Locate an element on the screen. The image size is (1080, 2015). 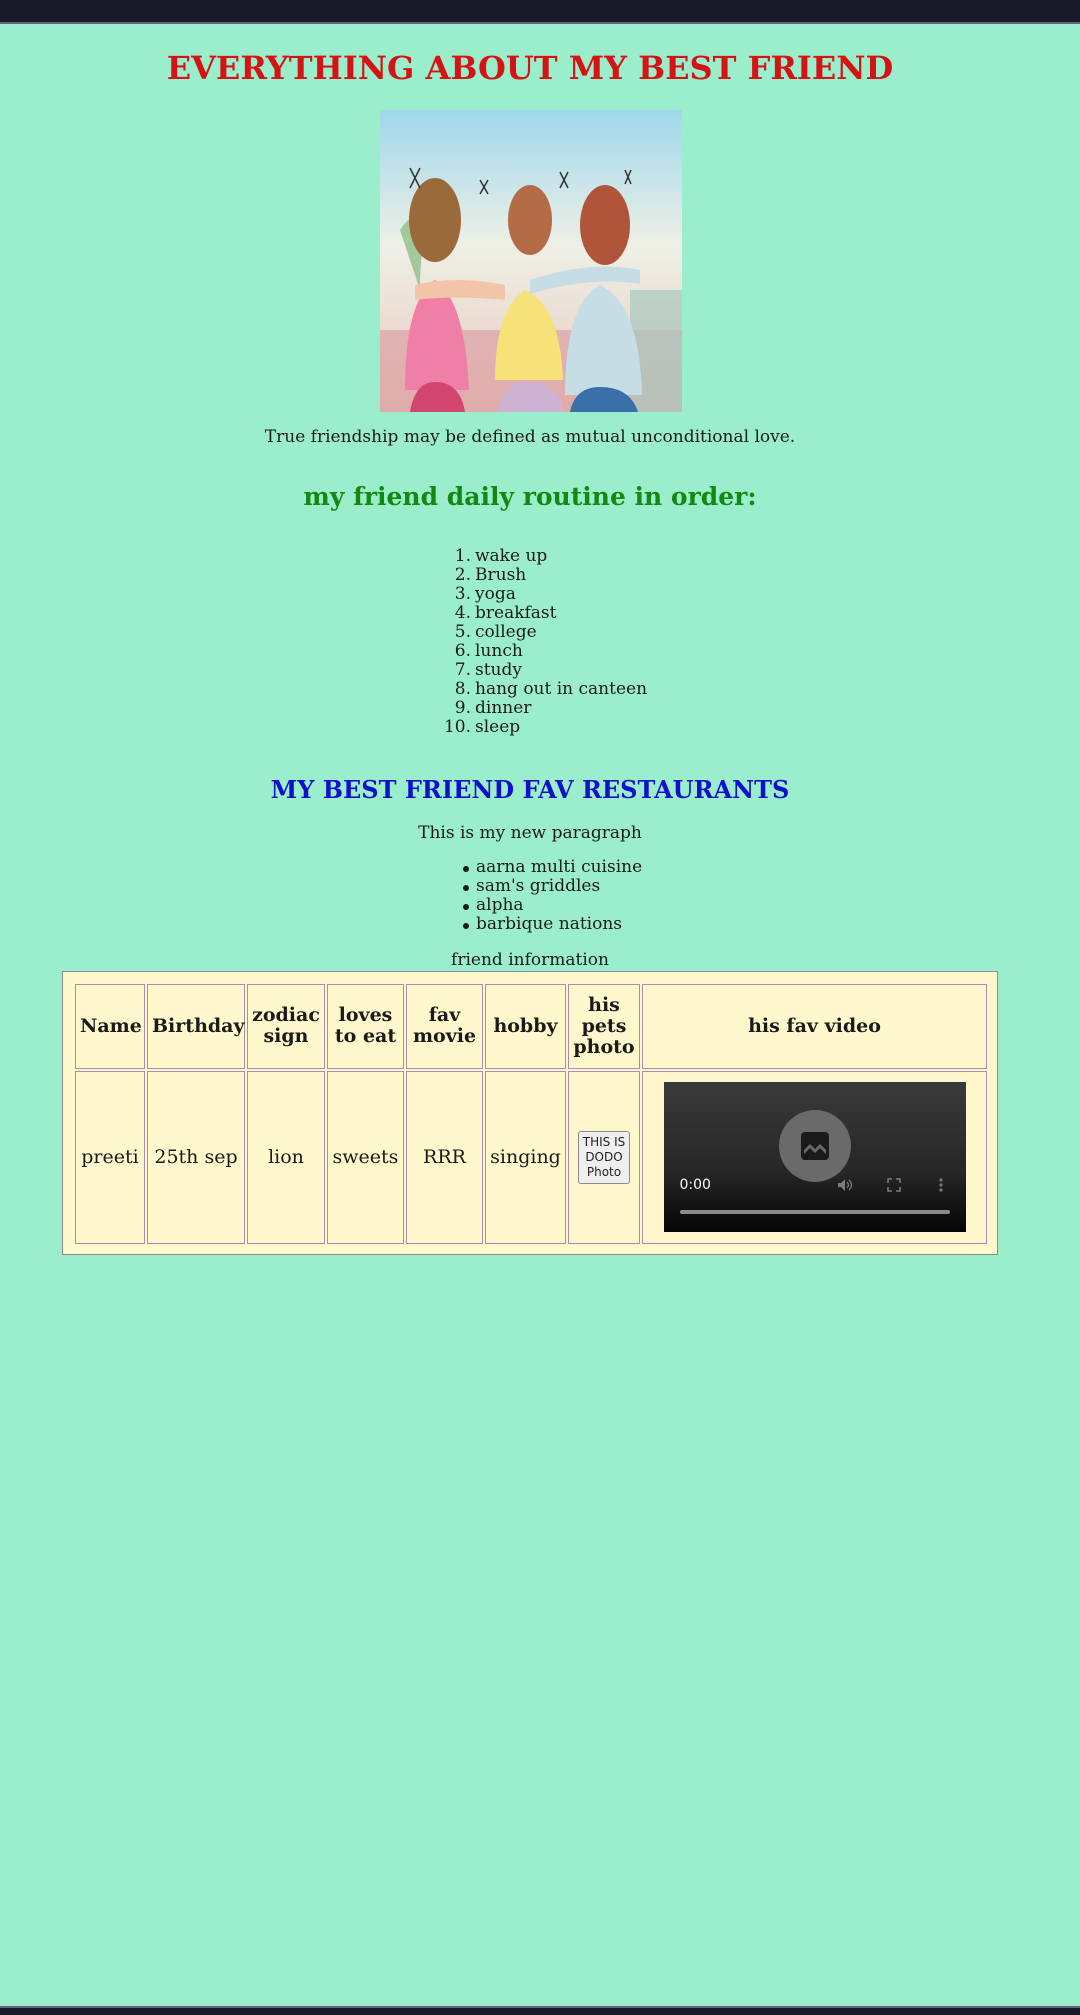
broken-media-icon is located at coordinates (814, 1146).